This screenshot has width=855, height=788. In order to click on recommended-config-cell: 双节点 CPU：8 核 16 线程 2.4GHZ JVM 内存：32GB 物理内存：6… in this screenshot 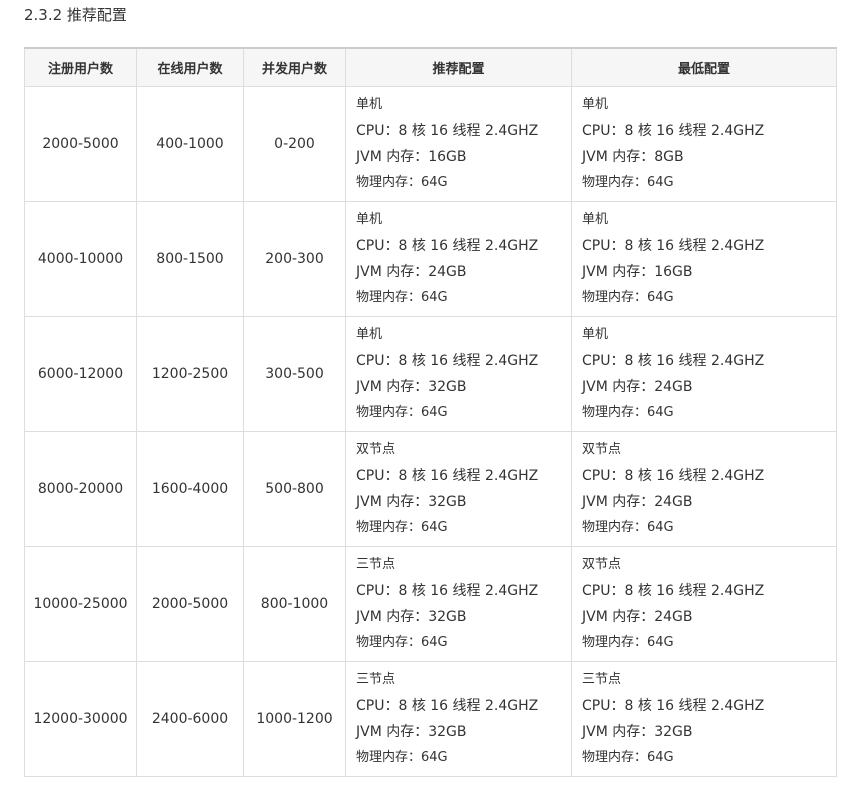, I will do `click(458, 489)`.